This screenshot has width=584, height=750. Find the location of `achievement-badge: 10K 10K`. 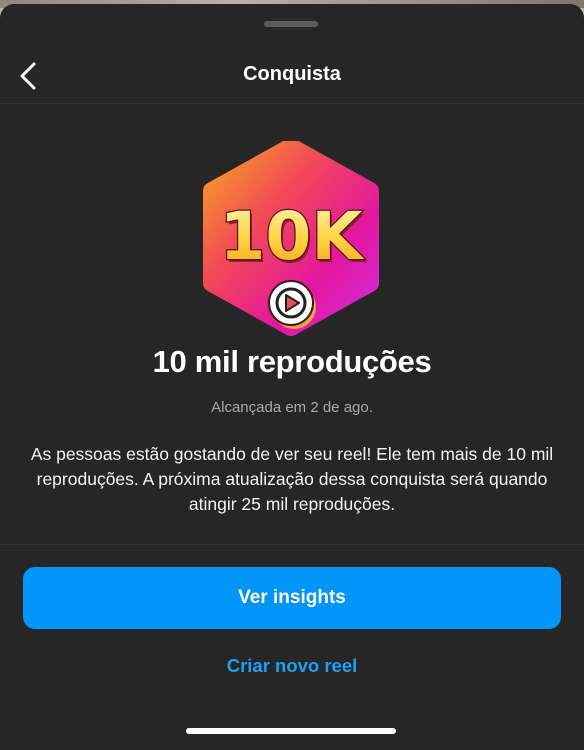

achievement-badge: 10K 10K is located at coordinates (291, 237).